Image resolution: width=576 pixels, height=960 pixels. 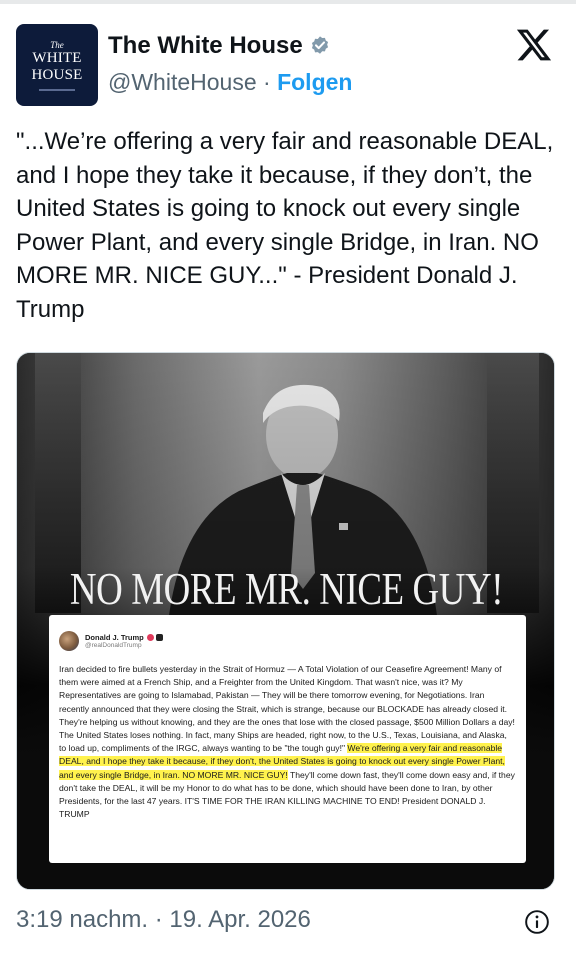 I want to click on handle-row: @WhiteHouse · Folgen, so click(x=230, y=82).